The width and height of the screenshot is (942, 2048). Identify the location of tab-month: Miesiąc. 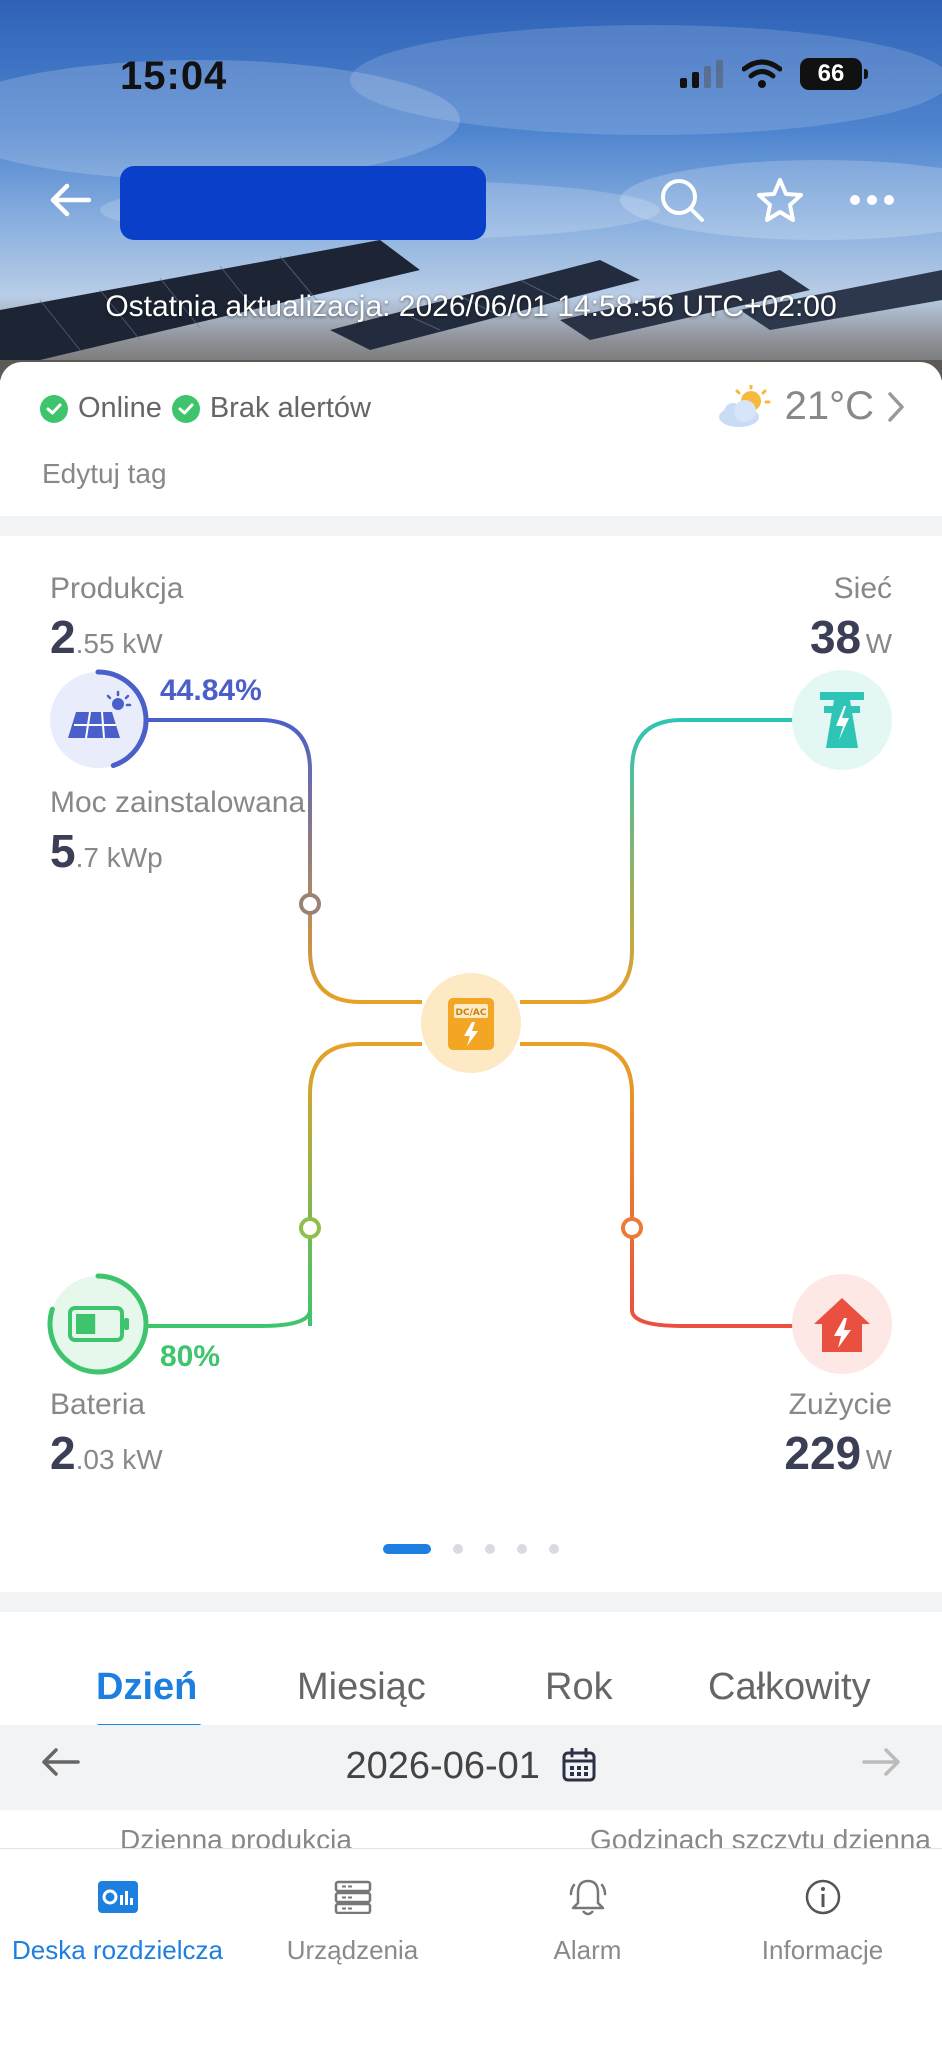
(361, 1687).